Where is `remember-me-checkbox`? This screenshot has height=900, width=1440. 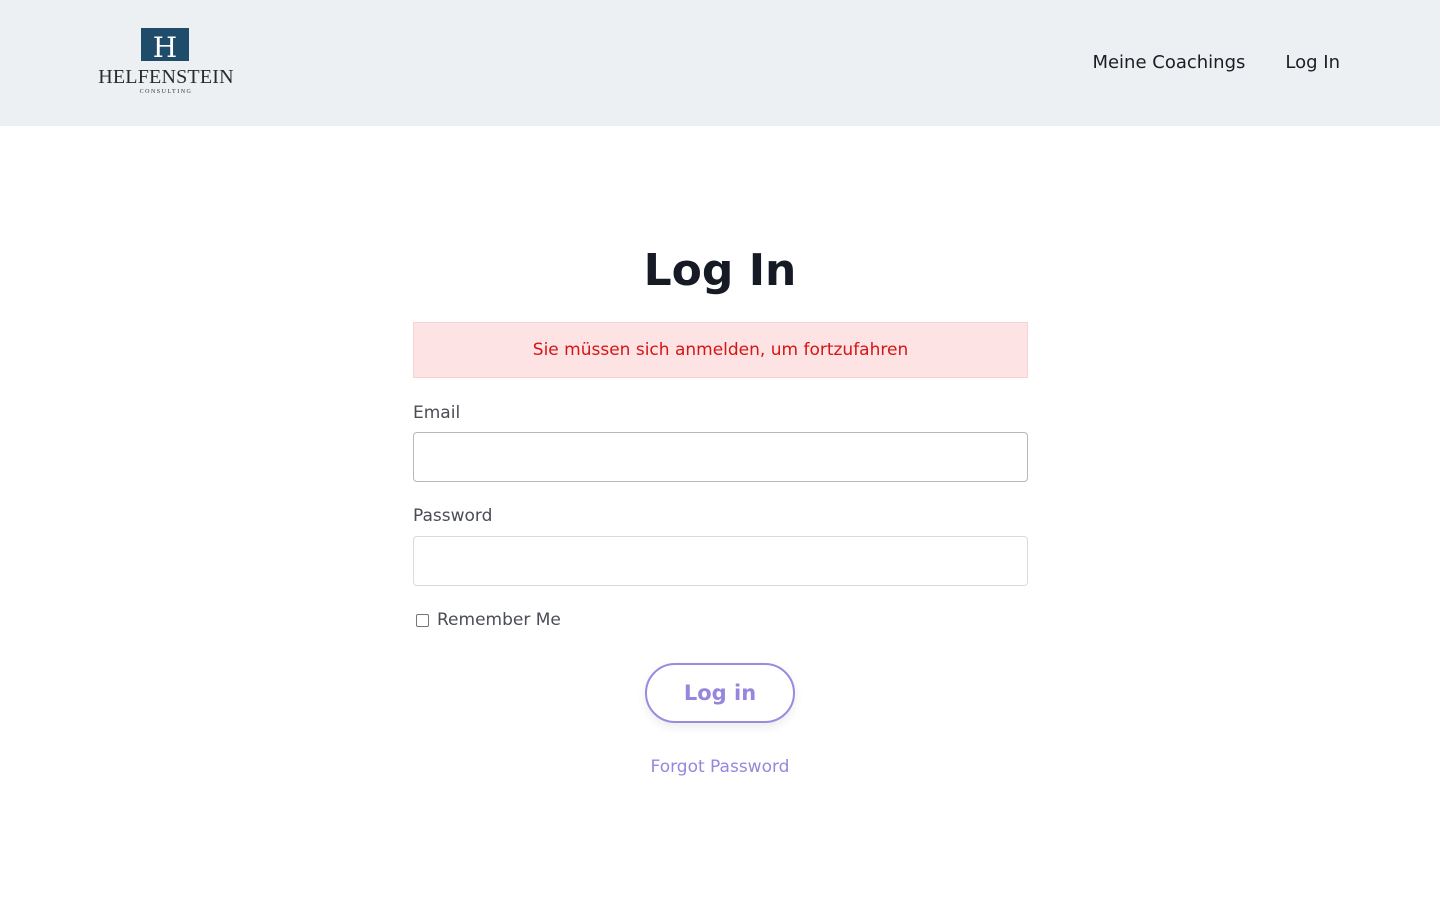
remember-me-checkbox is located at coordinates (422, 620).